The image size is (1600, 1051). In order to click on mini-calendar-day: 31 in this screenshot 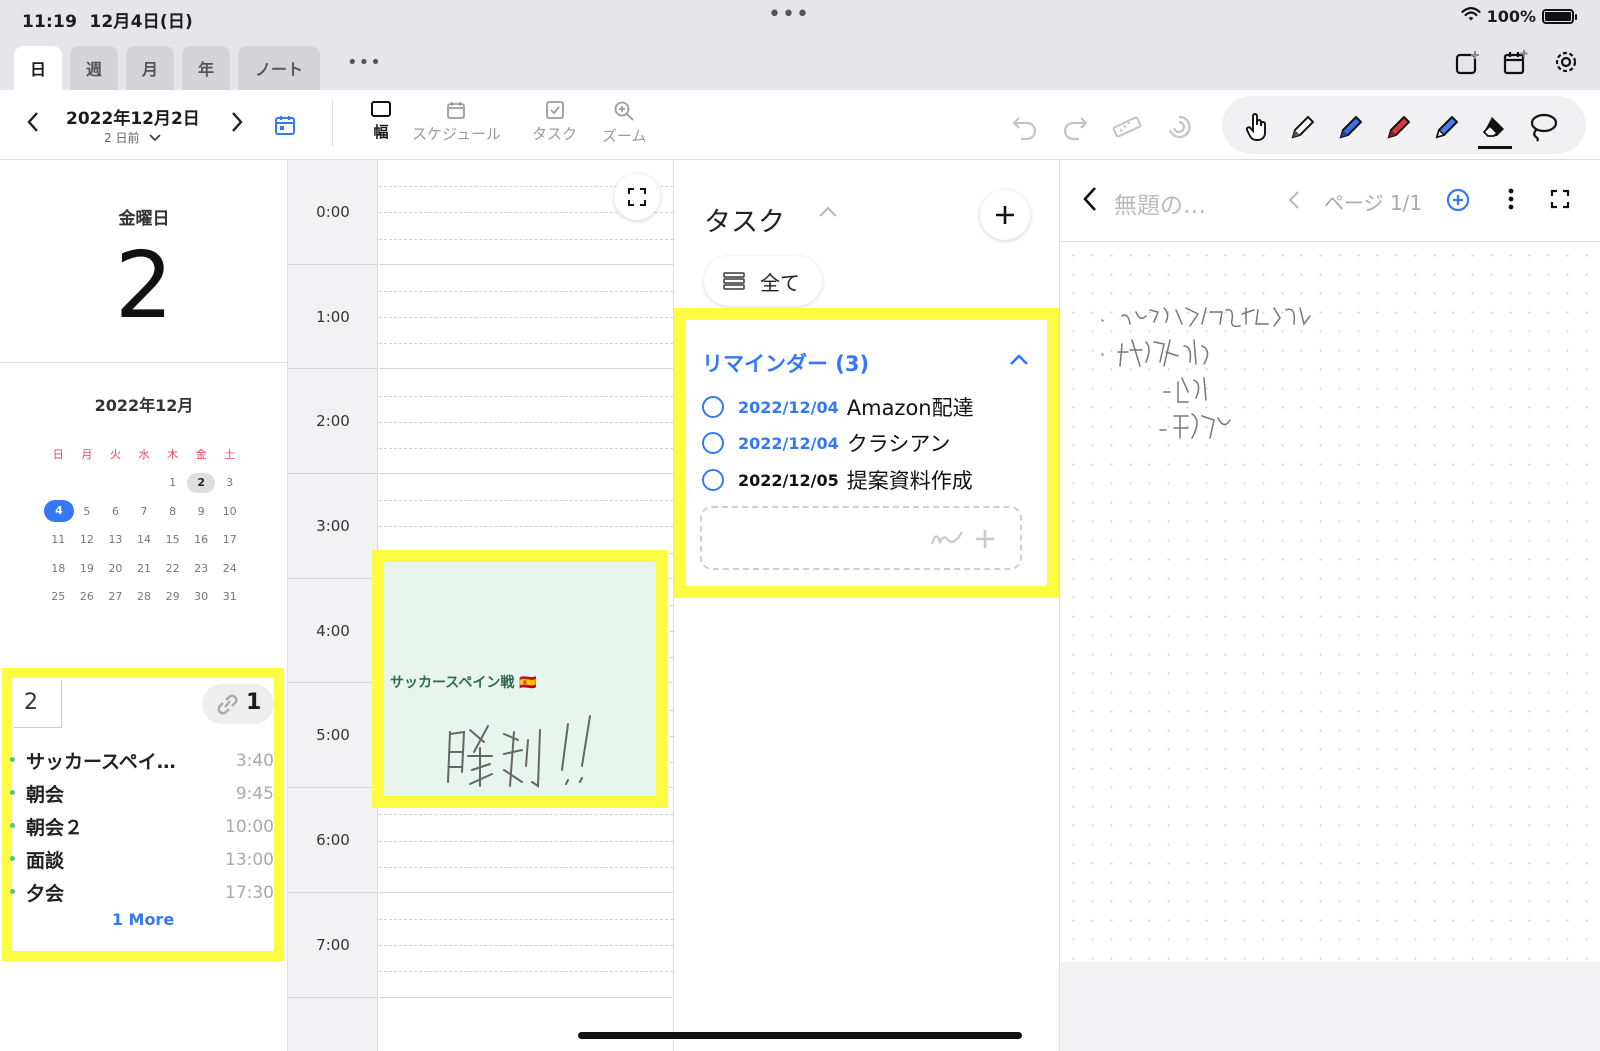, I will do `click(229, 596)`.